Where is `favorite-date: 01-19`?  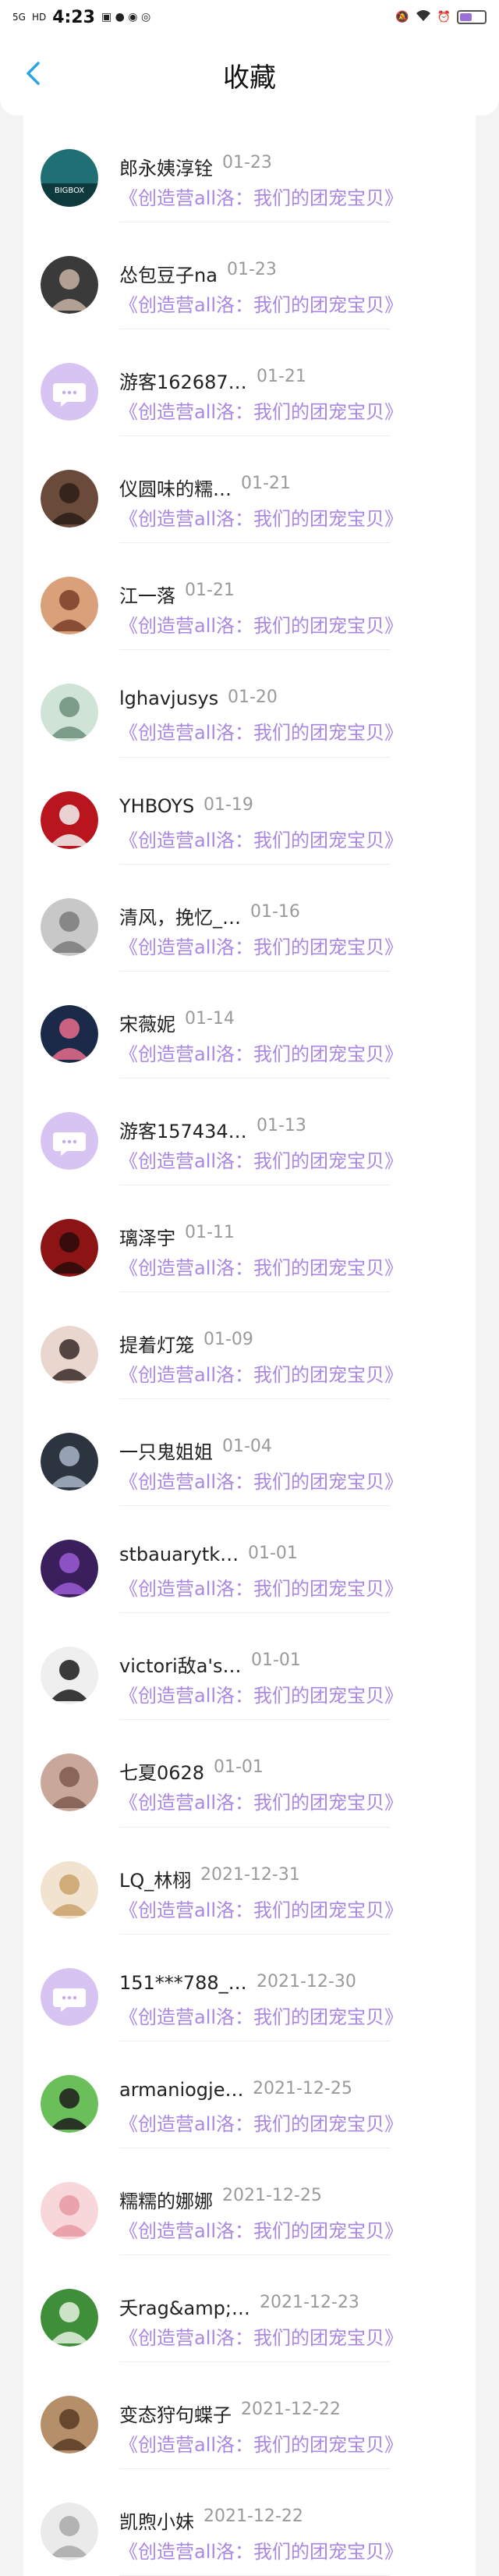
favorite-date: 01-19 is located at coordinates (228, 804).